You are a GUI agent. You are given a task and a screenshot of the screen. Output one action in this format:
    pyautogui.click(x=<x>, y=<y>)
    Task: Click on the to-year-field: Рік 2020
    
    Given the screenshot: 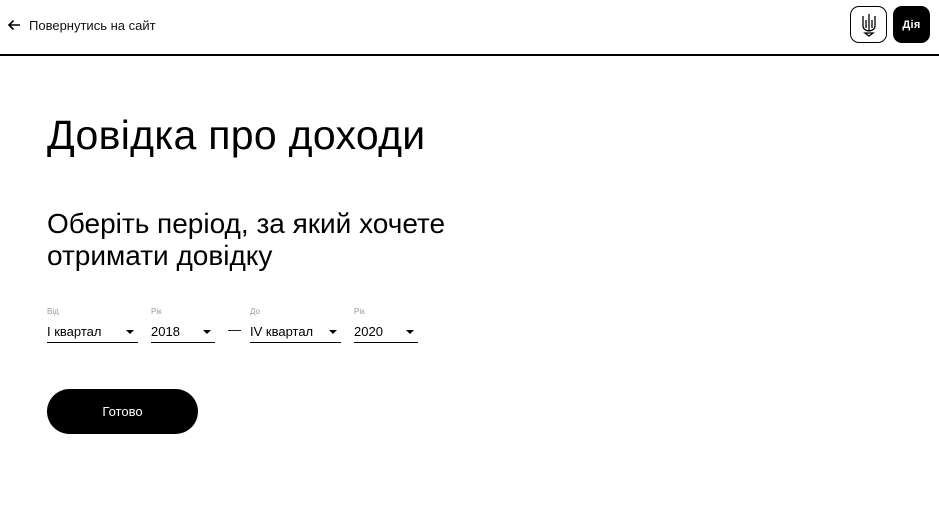 What is the action you would take?
    pyautogui.click(x=386, y=324)
    